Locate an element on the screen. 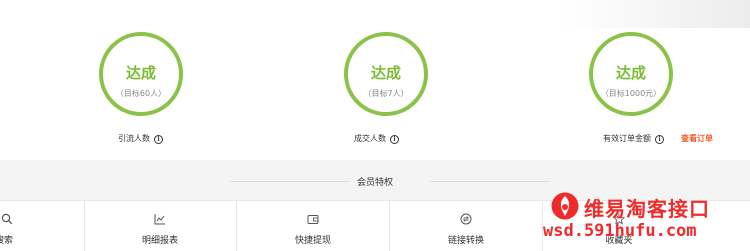 The width and height of the screenshot is (750, 251). divider-right is located at coordinates (490, 181).